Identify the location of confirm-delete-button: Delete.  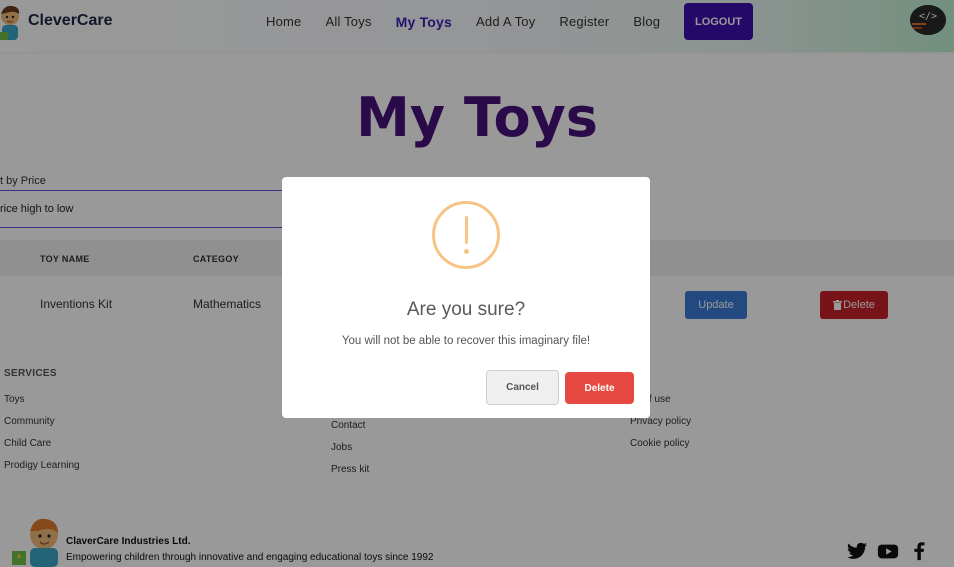
(599, 388).